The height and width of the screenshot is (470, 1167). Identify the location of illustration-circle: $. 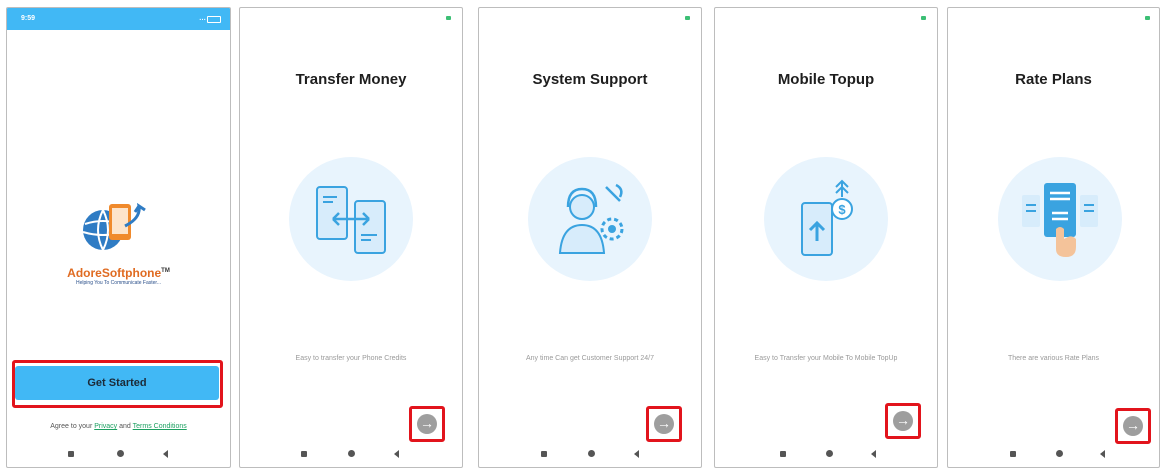
(826, 219).